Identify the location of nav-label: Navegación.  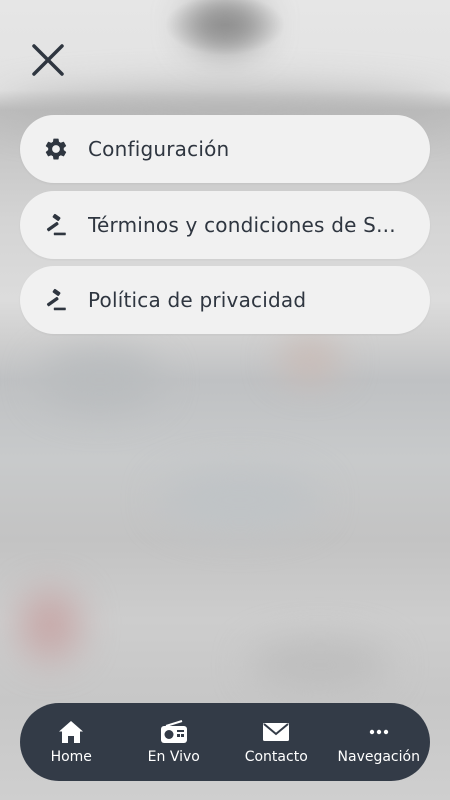
(378, 757).